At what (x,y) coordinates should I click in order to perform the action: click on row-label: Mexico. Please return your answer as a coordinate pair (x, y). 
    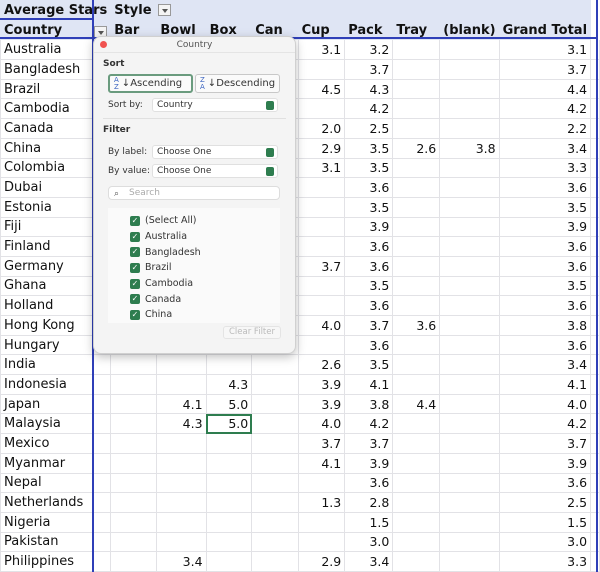
    Looking at the image, I should click on (56, 443).